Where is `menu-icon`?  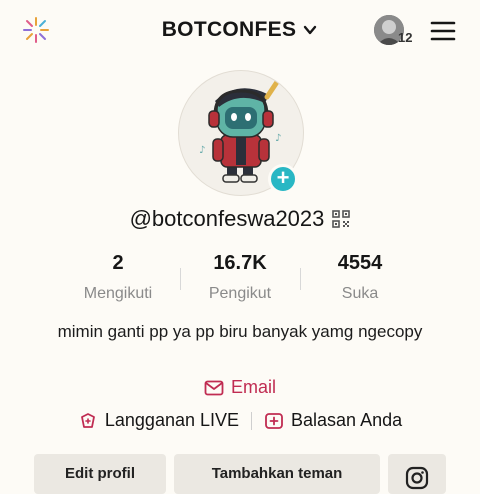
menu-icon is located at coordinates (443, 31).